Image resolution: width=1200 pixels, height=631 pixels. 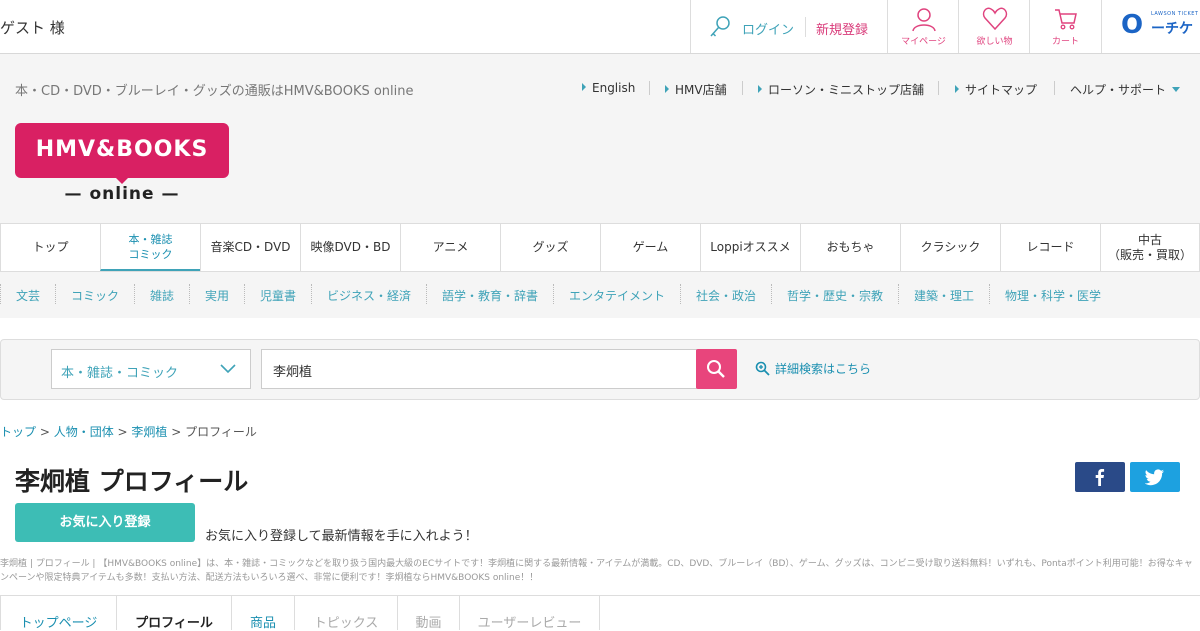 I want to click on wishlist-button: 欲しい物, so click(x=994, y=26).